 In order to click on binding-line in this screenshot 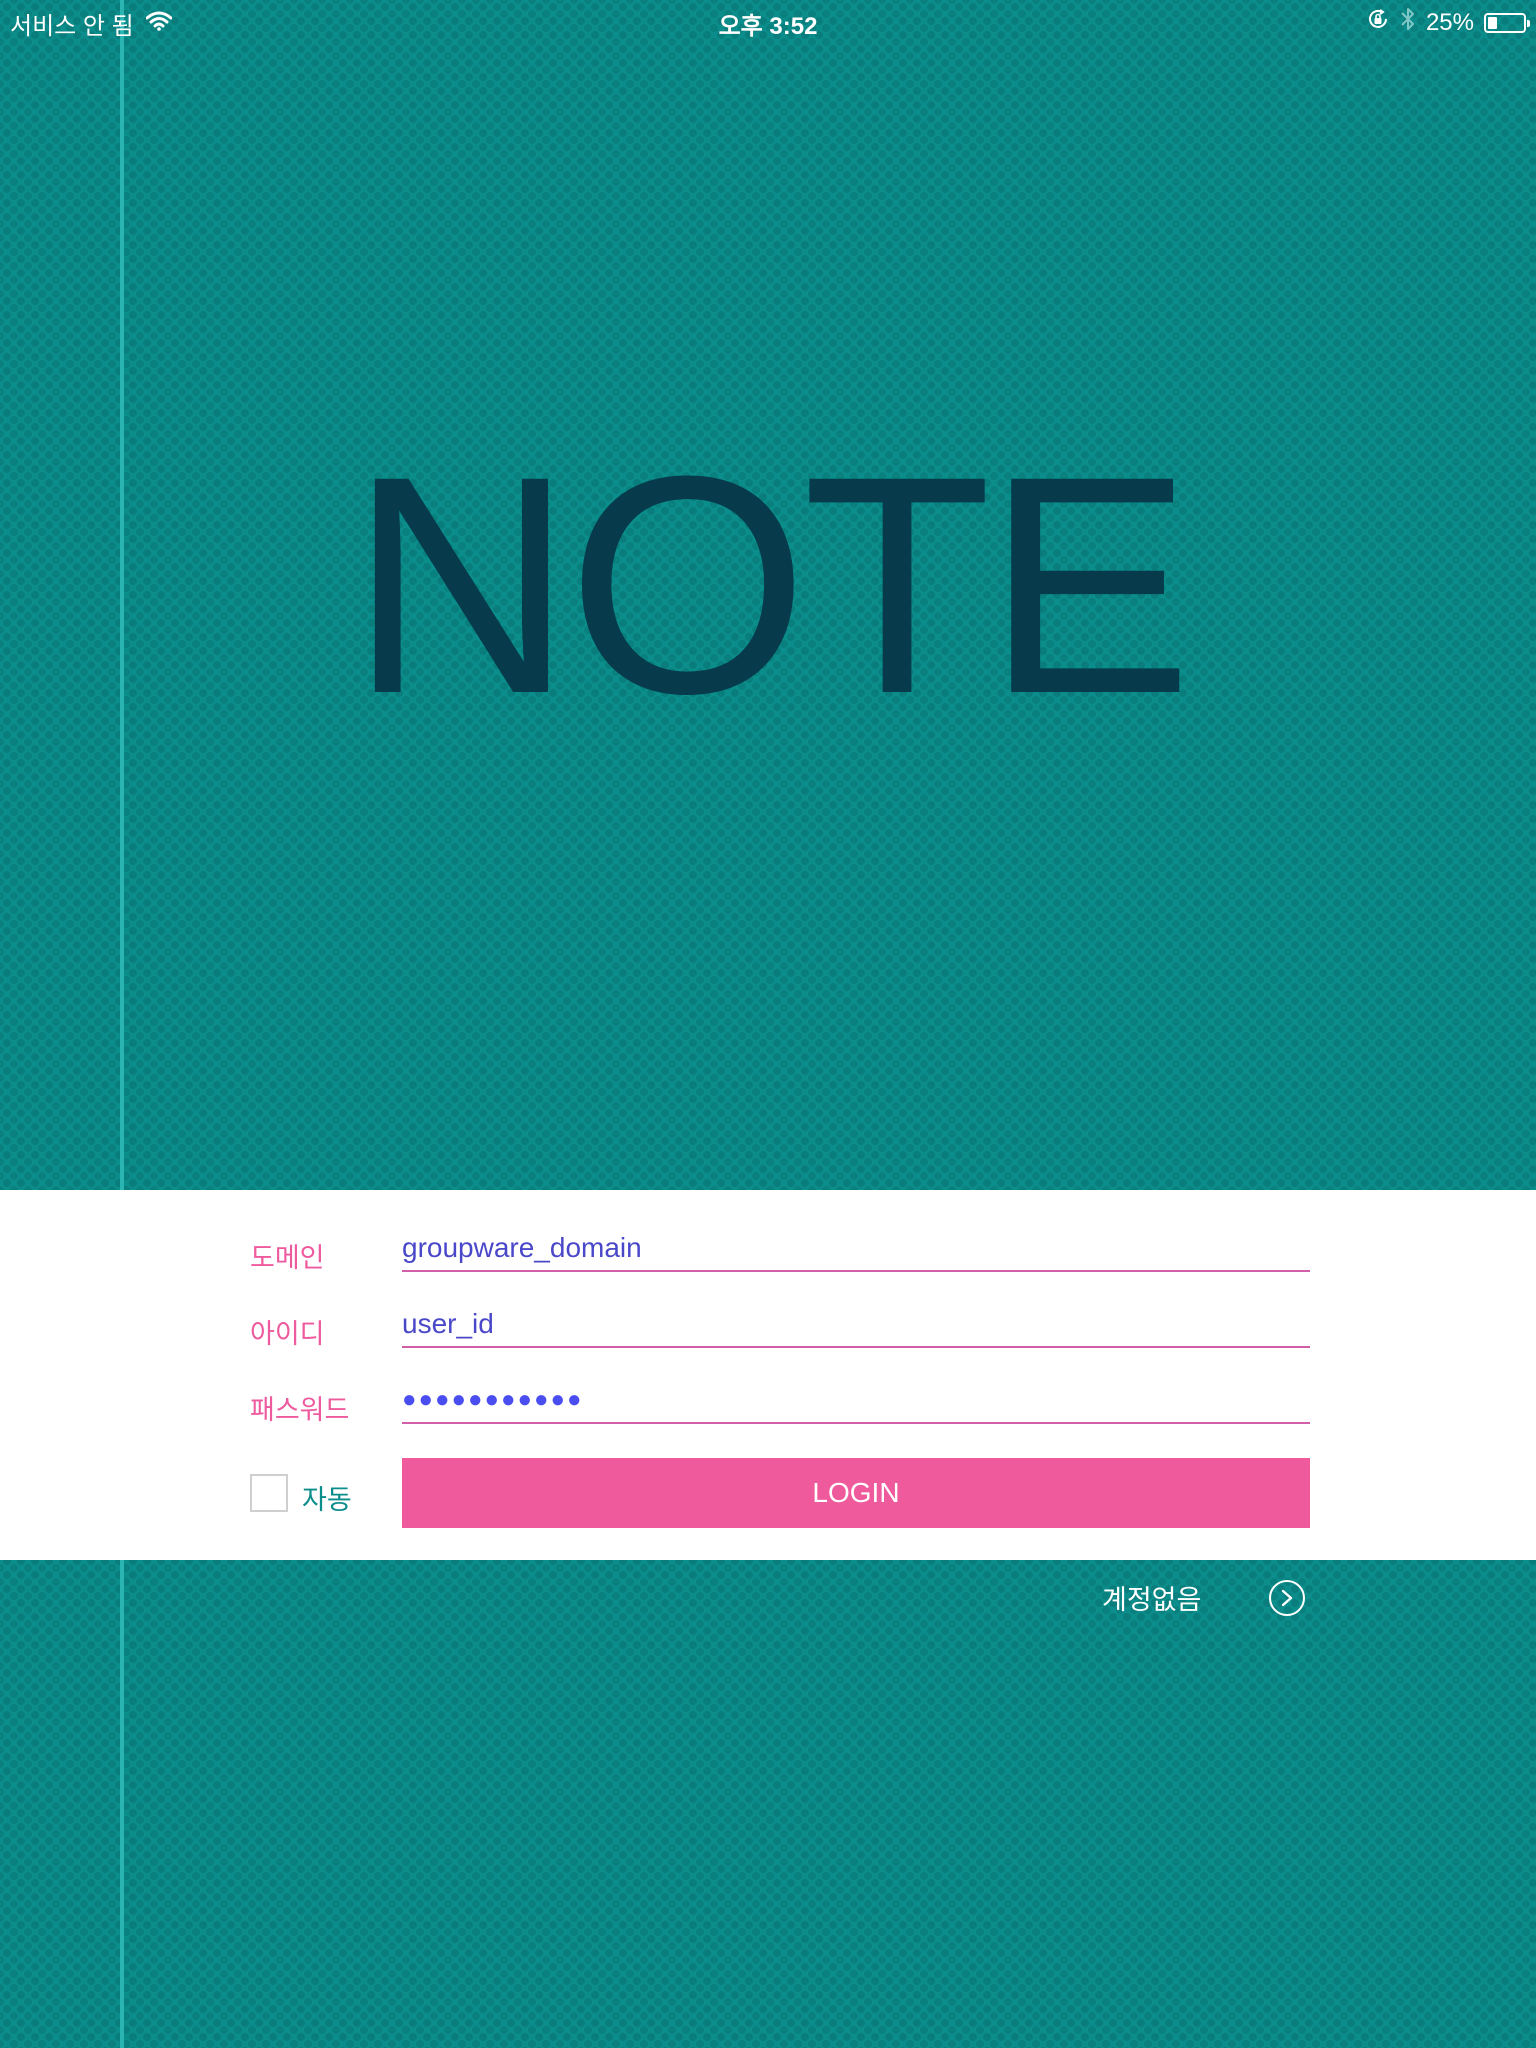, I will do `click(122, 1024)`.